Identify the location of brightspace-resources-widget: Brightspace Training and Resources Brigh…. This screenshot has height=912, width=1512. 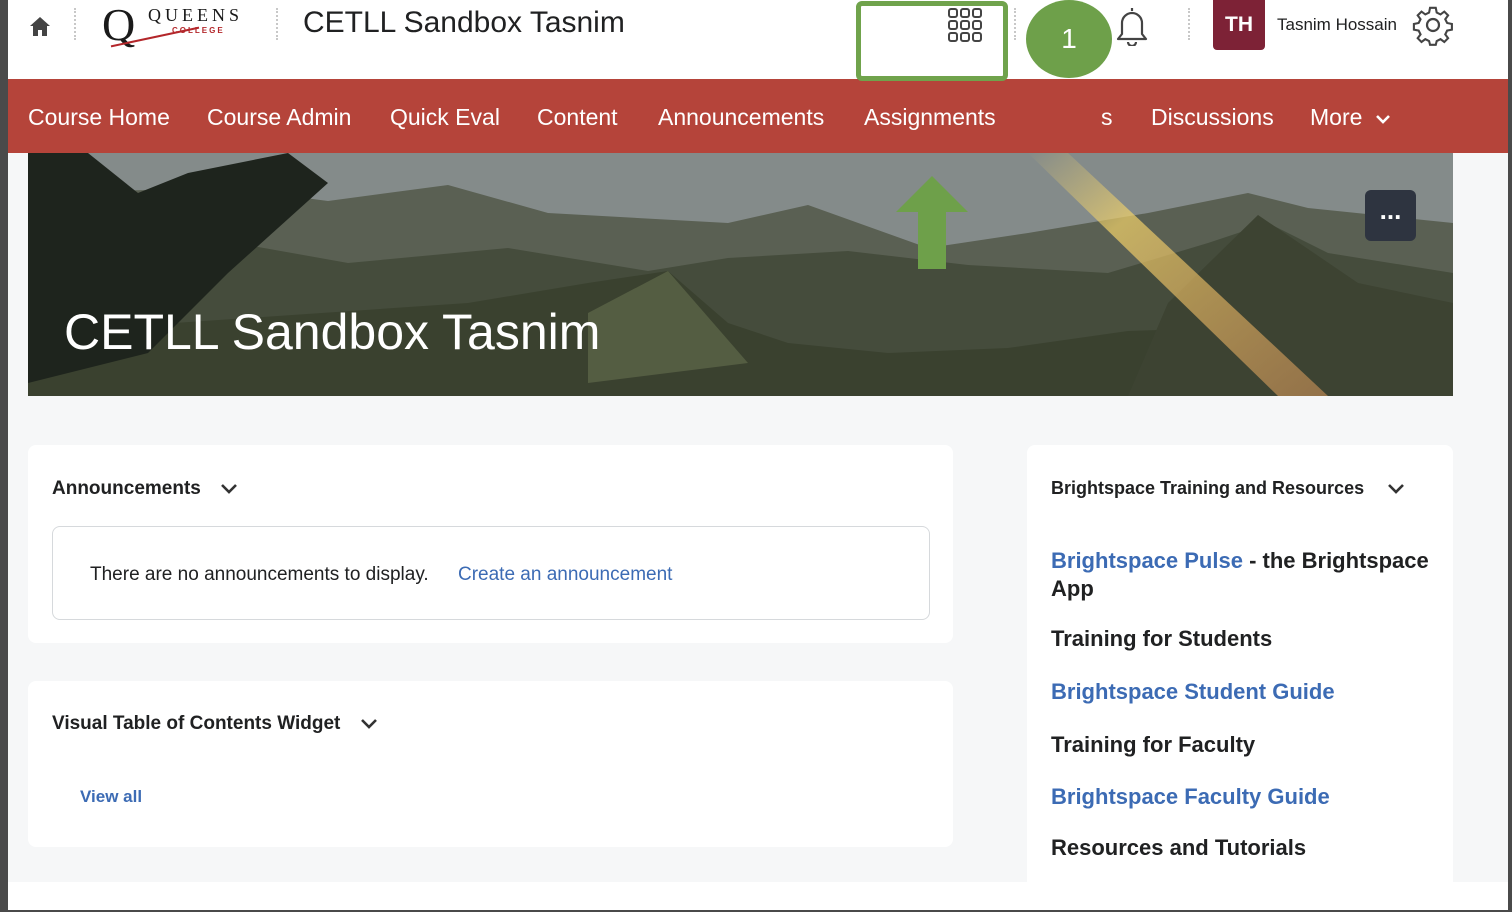
(1240, 670).